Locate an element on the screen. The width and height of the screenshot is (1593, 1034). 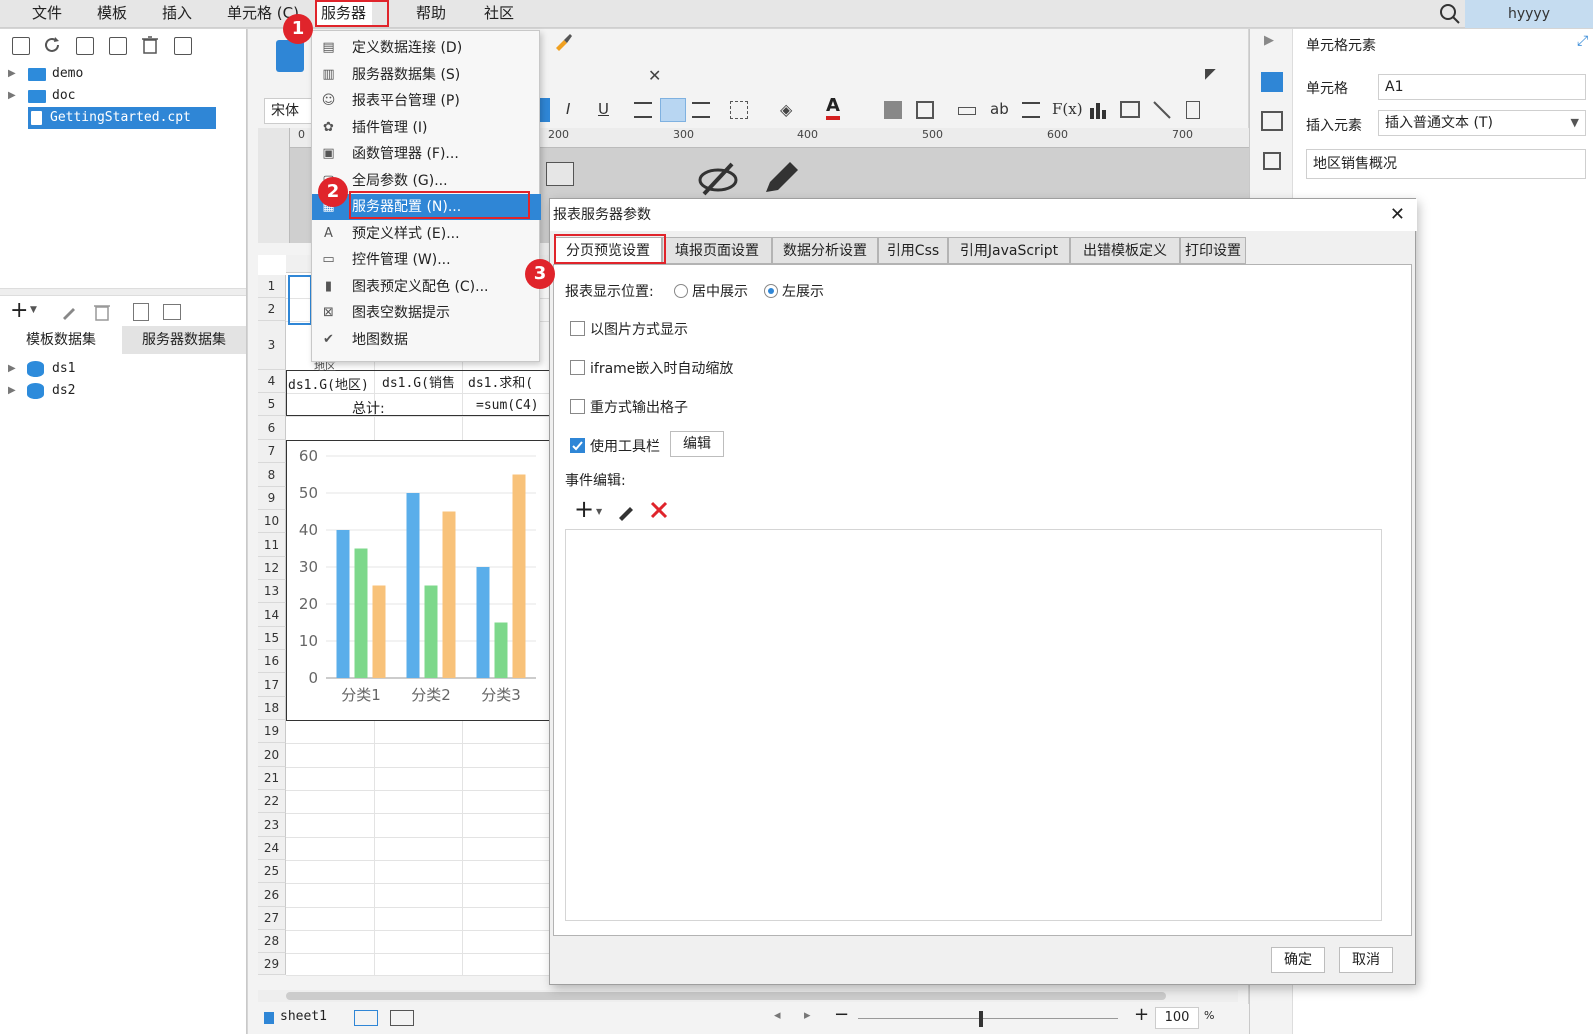
chevron-down-icon: ▼ is located at coordinates (1575, 123).